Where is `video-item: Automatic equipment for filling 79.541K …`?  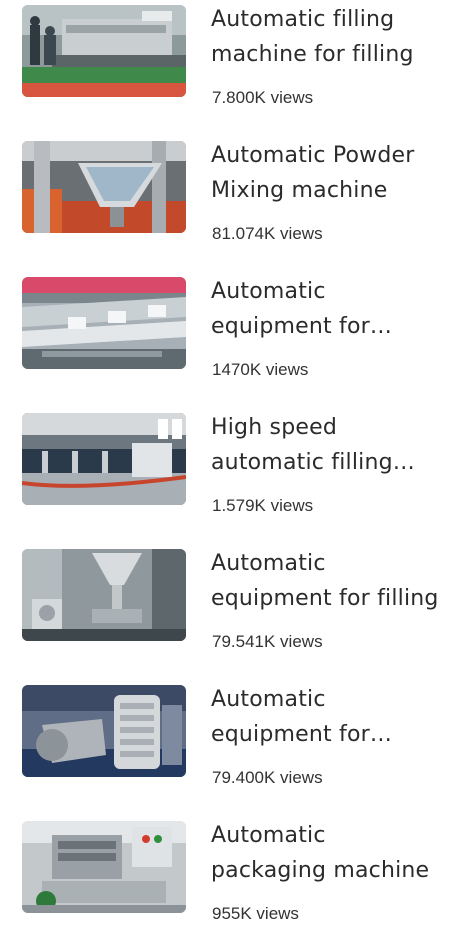 video-item: Automatic equipment for filling 79.541K … is located at coordinates (228, 604).